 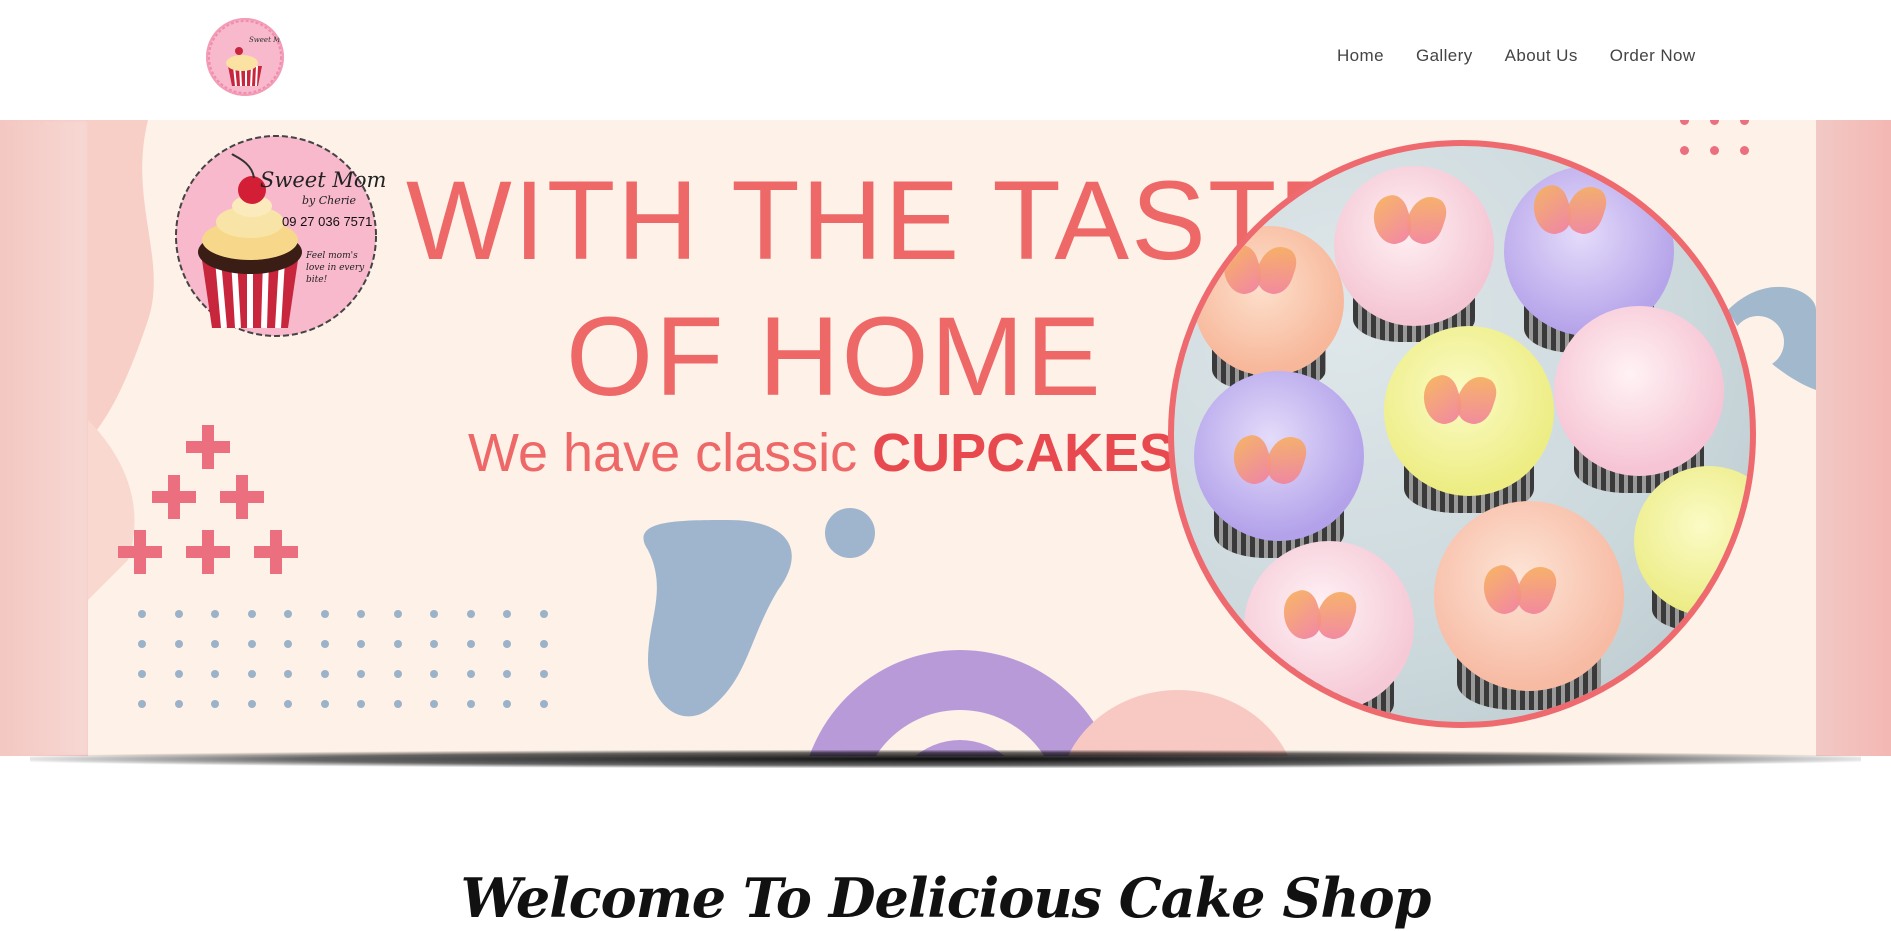 What do you see at coordinates (1853, 438) in the screenshot?
I see `hero-blur-right` at bounding box center [1853, 438].